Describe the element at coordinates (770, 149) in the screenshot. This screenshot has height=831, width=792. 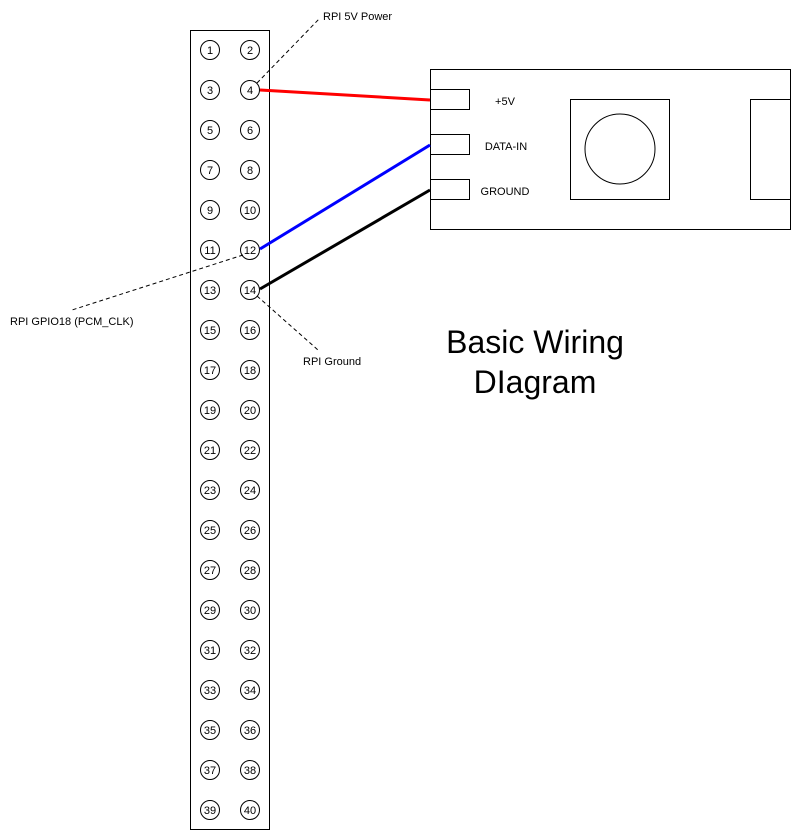
I see `next-led-chip` at that location.